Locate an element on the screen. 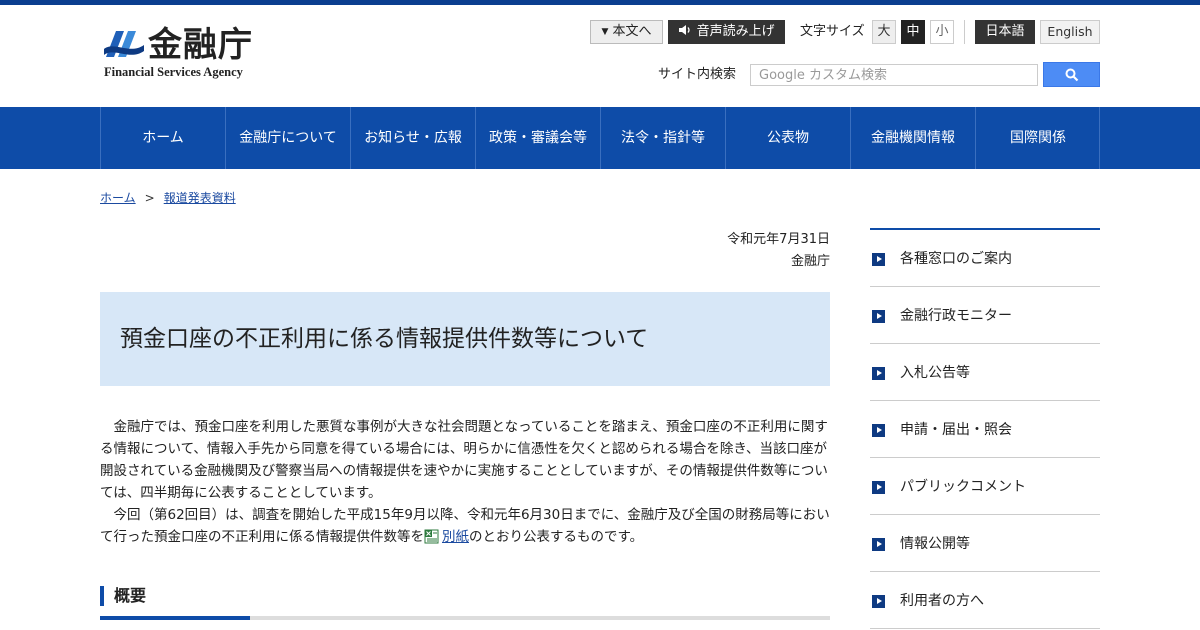 This screenshot has height=630, width=1200. sidebar-item-label: パブリックコメント is located at coordinates (963, 487).